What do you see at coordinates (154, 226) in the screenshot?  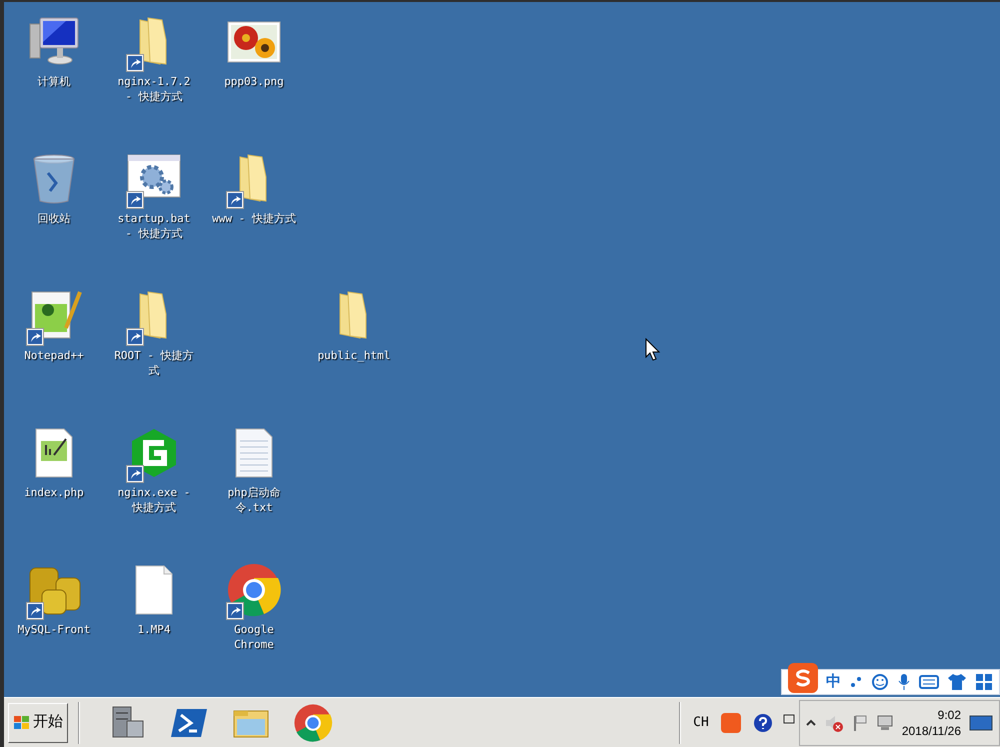 I see `desktop-icon-label: startup.bat - 快捷方式` at bounding box center [154, 226].